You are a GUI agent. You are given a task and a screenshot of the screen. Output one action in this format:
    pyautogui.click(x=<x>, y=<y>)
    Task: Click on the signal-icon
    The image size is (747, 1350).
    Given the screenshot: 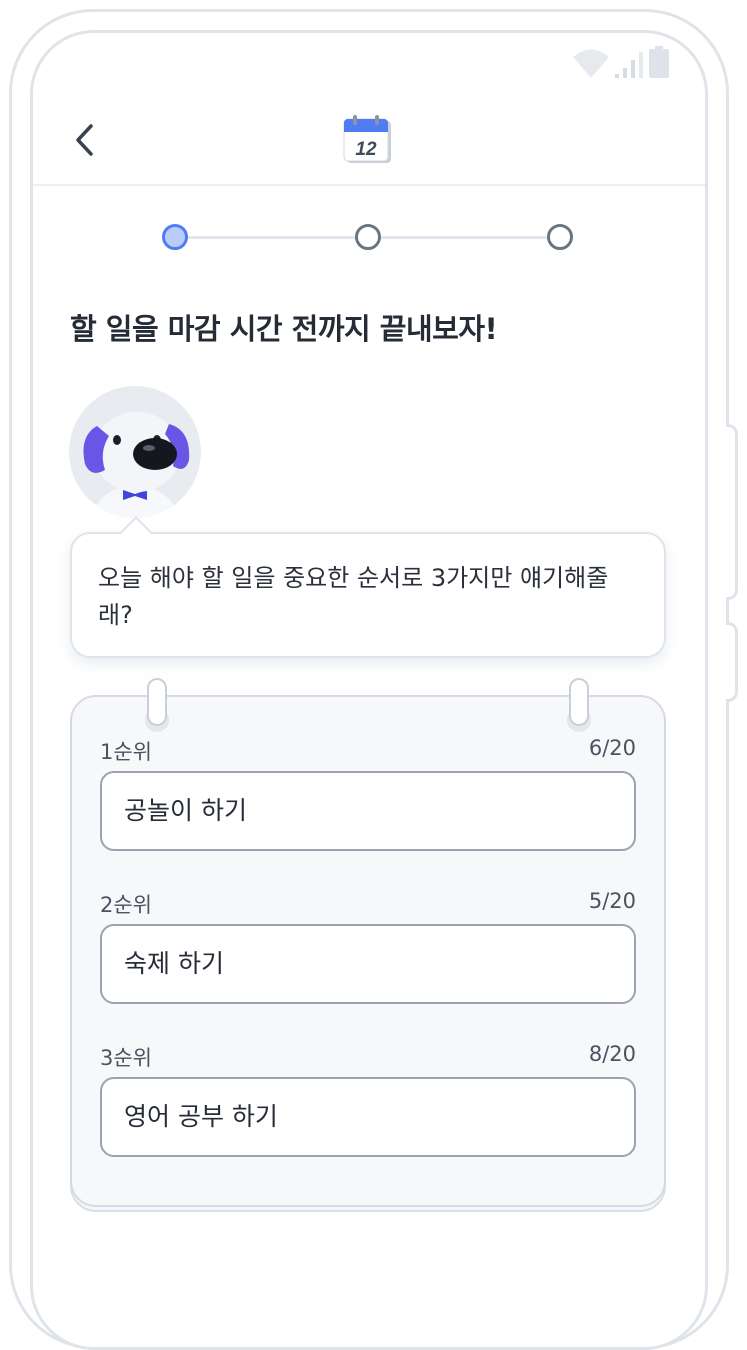 What is the action you would take?
    pyautogui.click(x=629, y=65)
    